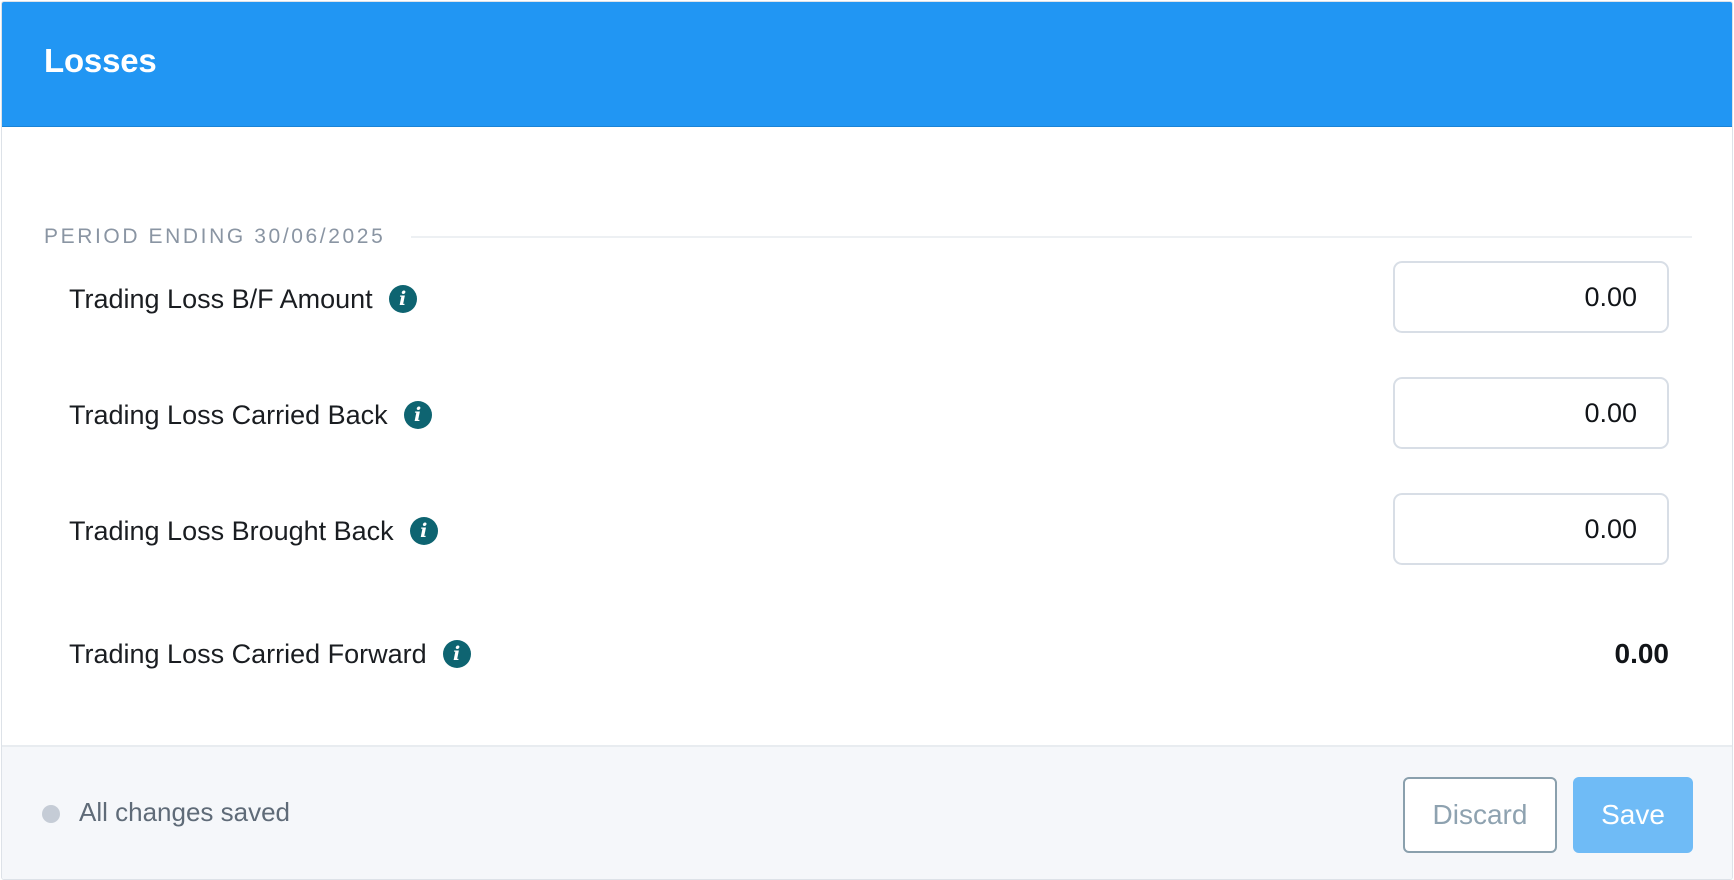 The width and height of the screenshot is (1734, 880). I want to click on status-dot-icon, so click(51, 814).